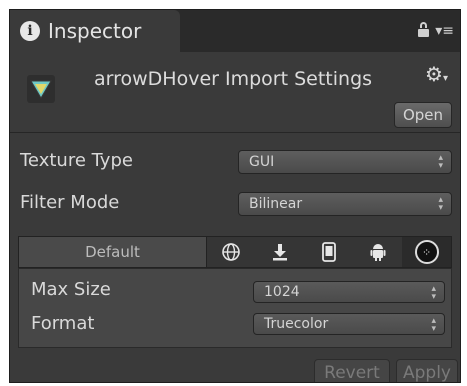  I want to click on revert-button: Revert, so click(352, 370).